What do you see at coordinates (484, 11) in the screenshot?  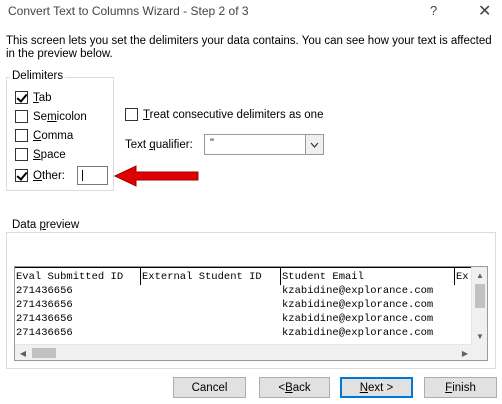 I see `close-icon: ✕` at bounding box center [484, 11].